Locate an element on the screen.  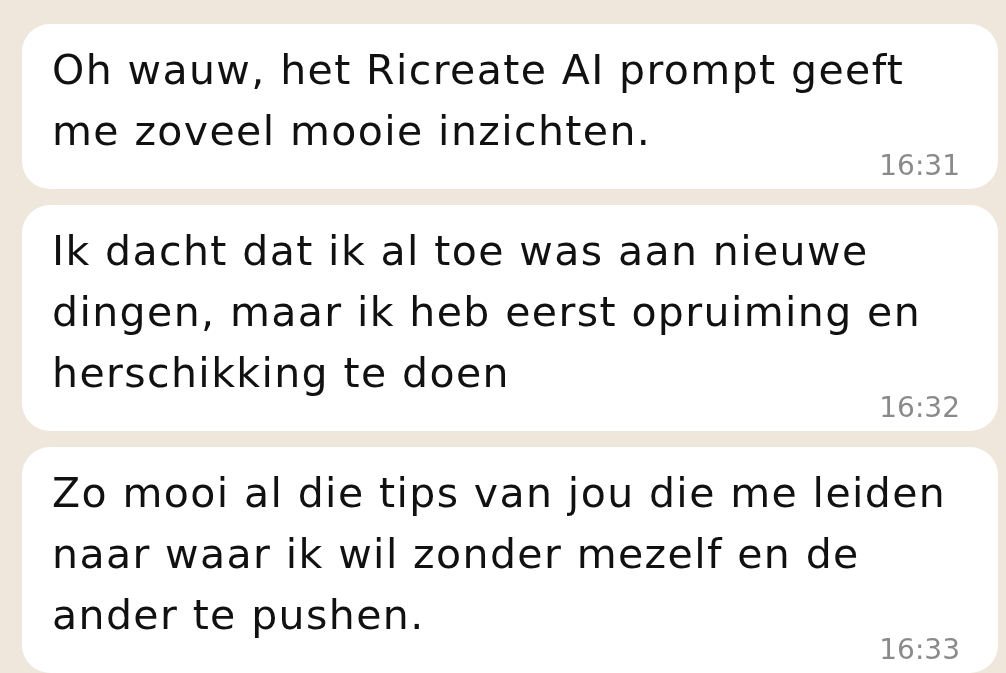
message-time: 16:33 is located at coordinates (919, 650).